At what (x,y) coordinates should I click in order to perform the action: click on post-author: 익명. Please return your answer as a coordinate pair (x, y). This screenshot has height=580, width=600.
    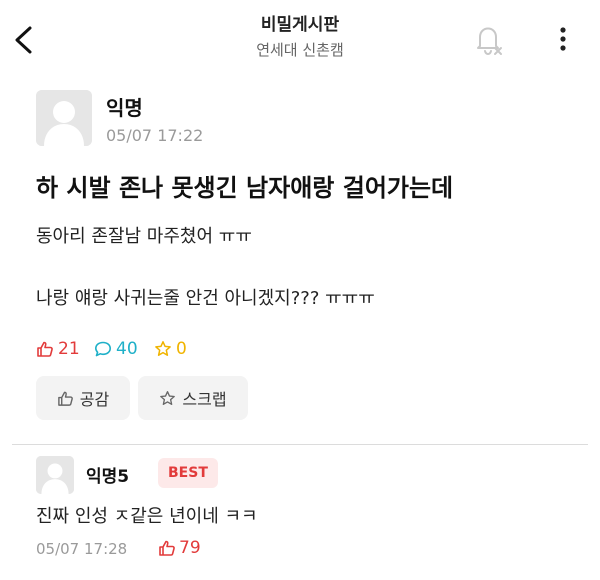
    Looking at the image, I should click on (124, 108).